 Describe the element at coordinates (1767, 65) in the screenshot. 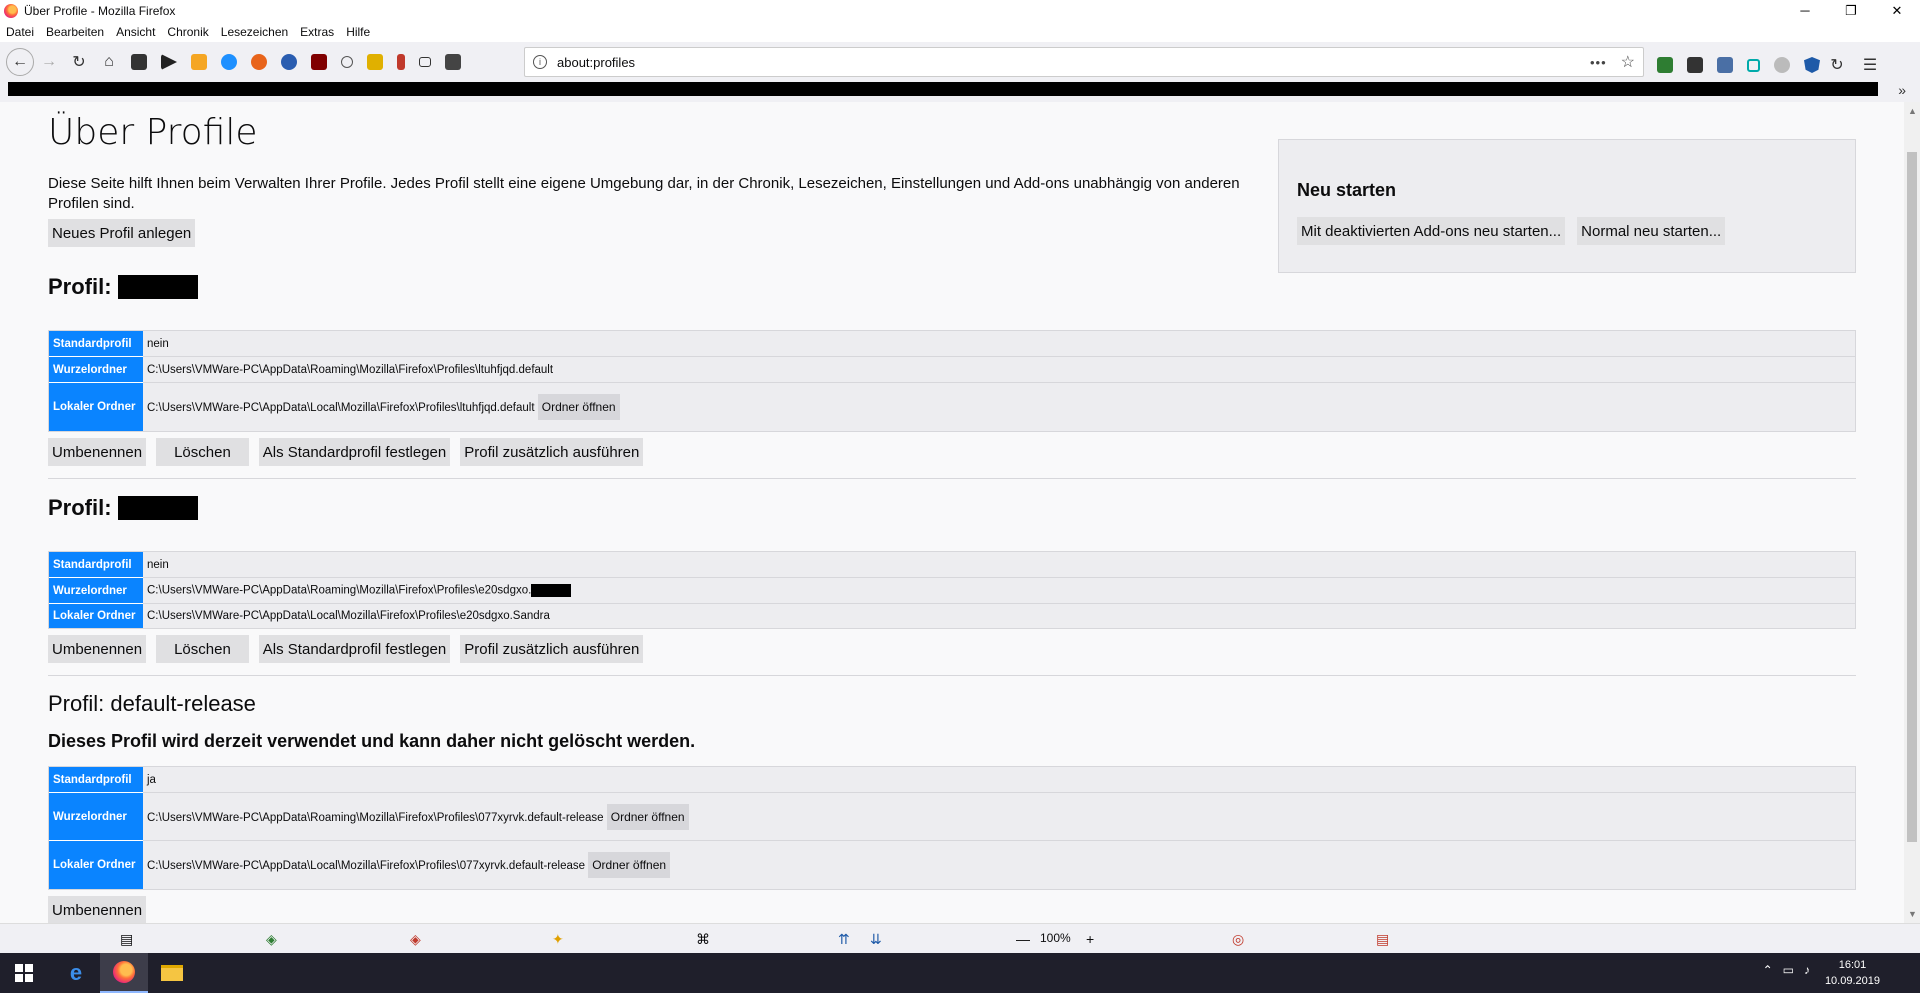

I see `toolbar-right: ↻ ☰` at that location.